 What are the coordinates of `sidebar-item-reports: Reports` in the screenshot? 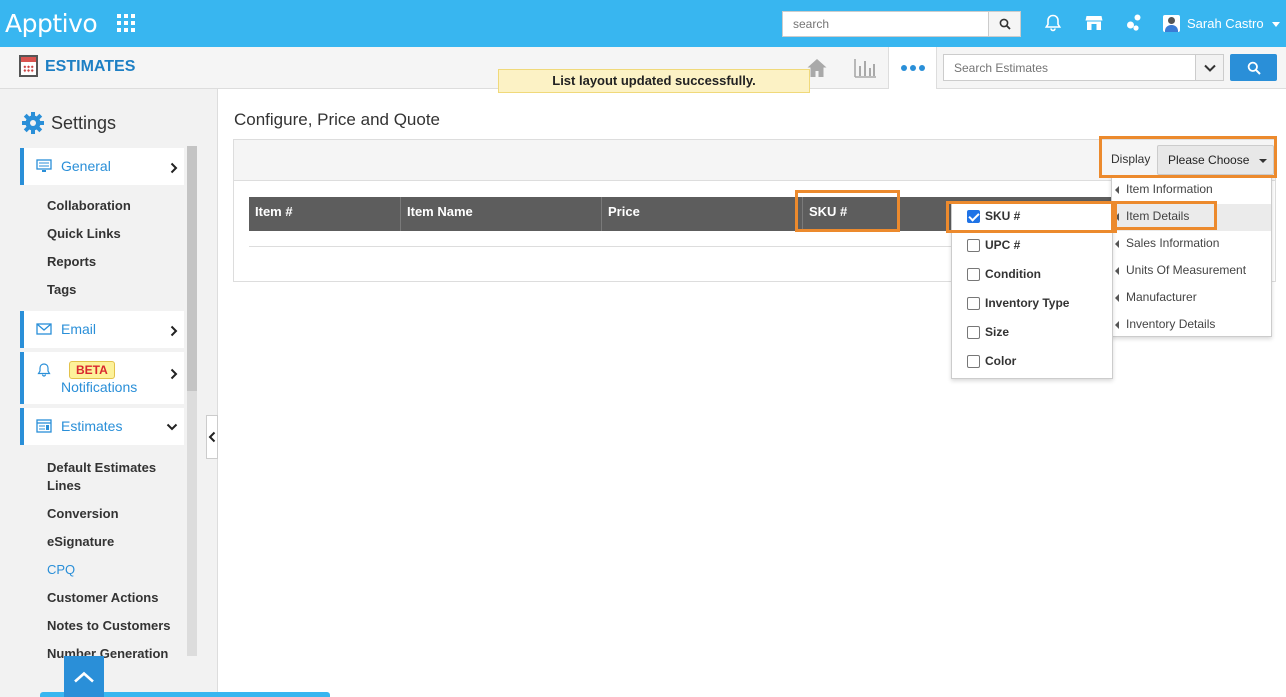 It's located at (112, 262).